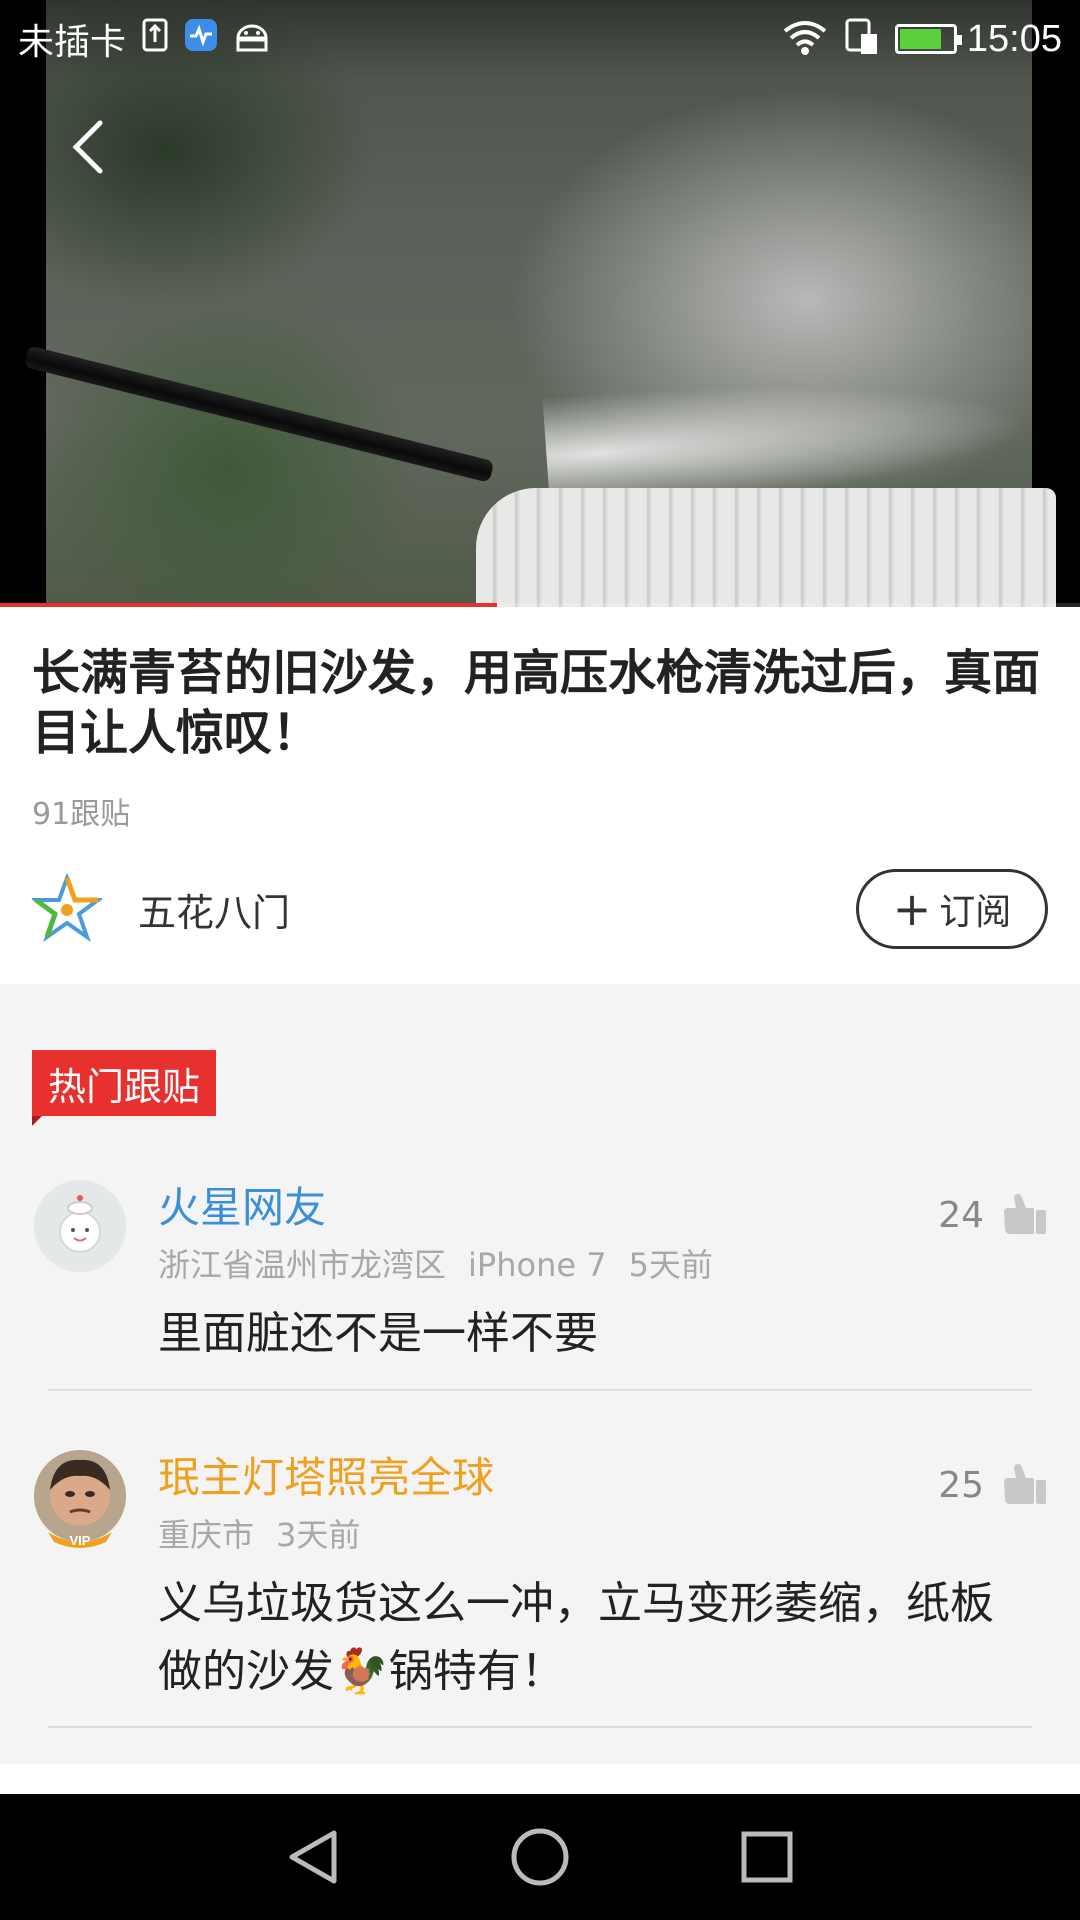 This screenshot has height=1920, width=1080. Describe the element at coordinates (80, 1540) in the screenshot. I see `vip-badge-art: VIP` at that location.